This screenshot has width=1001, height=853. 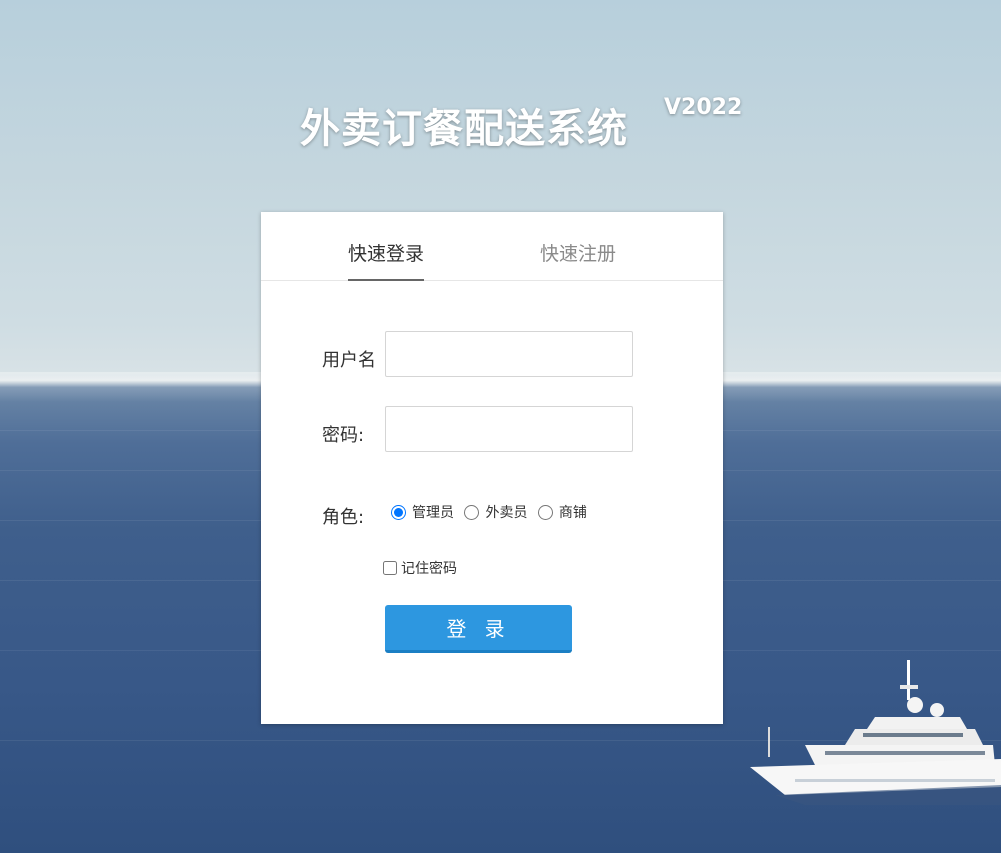 I want to click on system-title: 外卖订餐配送系统, so click(x=464, y=129).